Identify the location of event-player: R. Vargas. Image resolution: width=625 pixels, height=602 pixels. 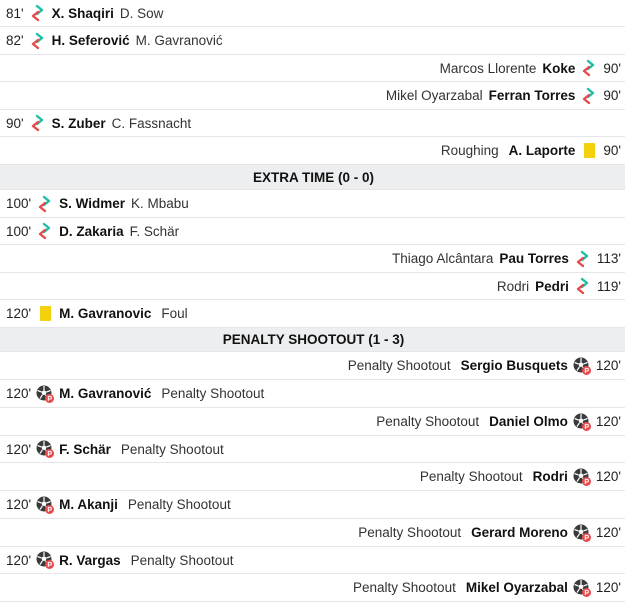
(90, 560).